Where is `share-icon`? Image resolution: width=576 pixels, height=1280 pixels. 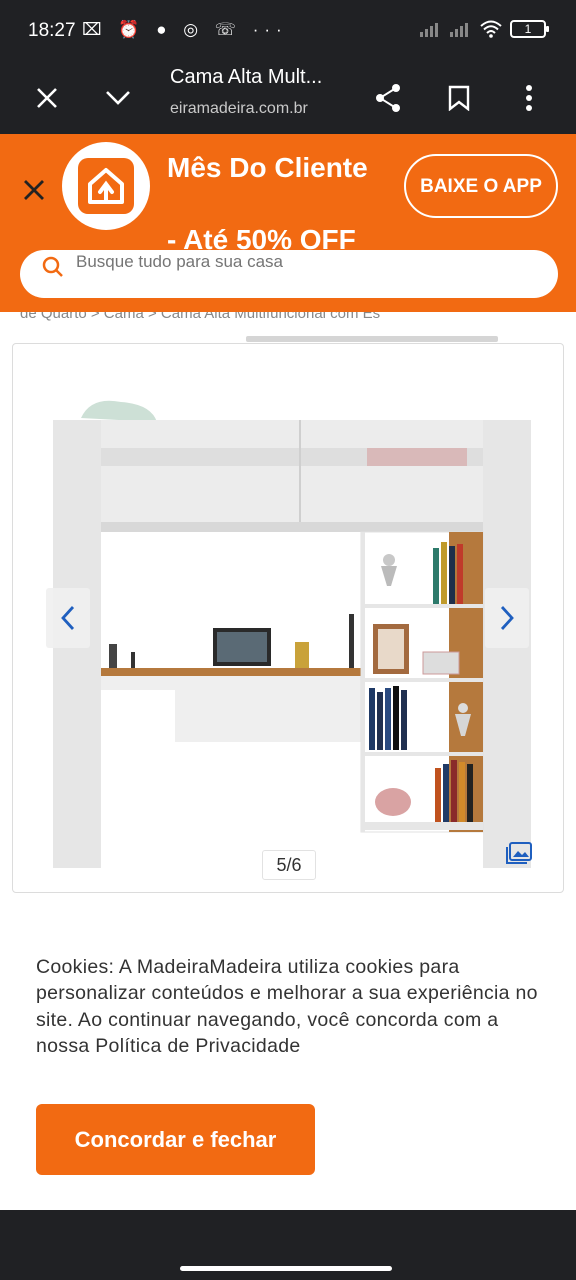 share-icon is located at coordinates (388, 98).